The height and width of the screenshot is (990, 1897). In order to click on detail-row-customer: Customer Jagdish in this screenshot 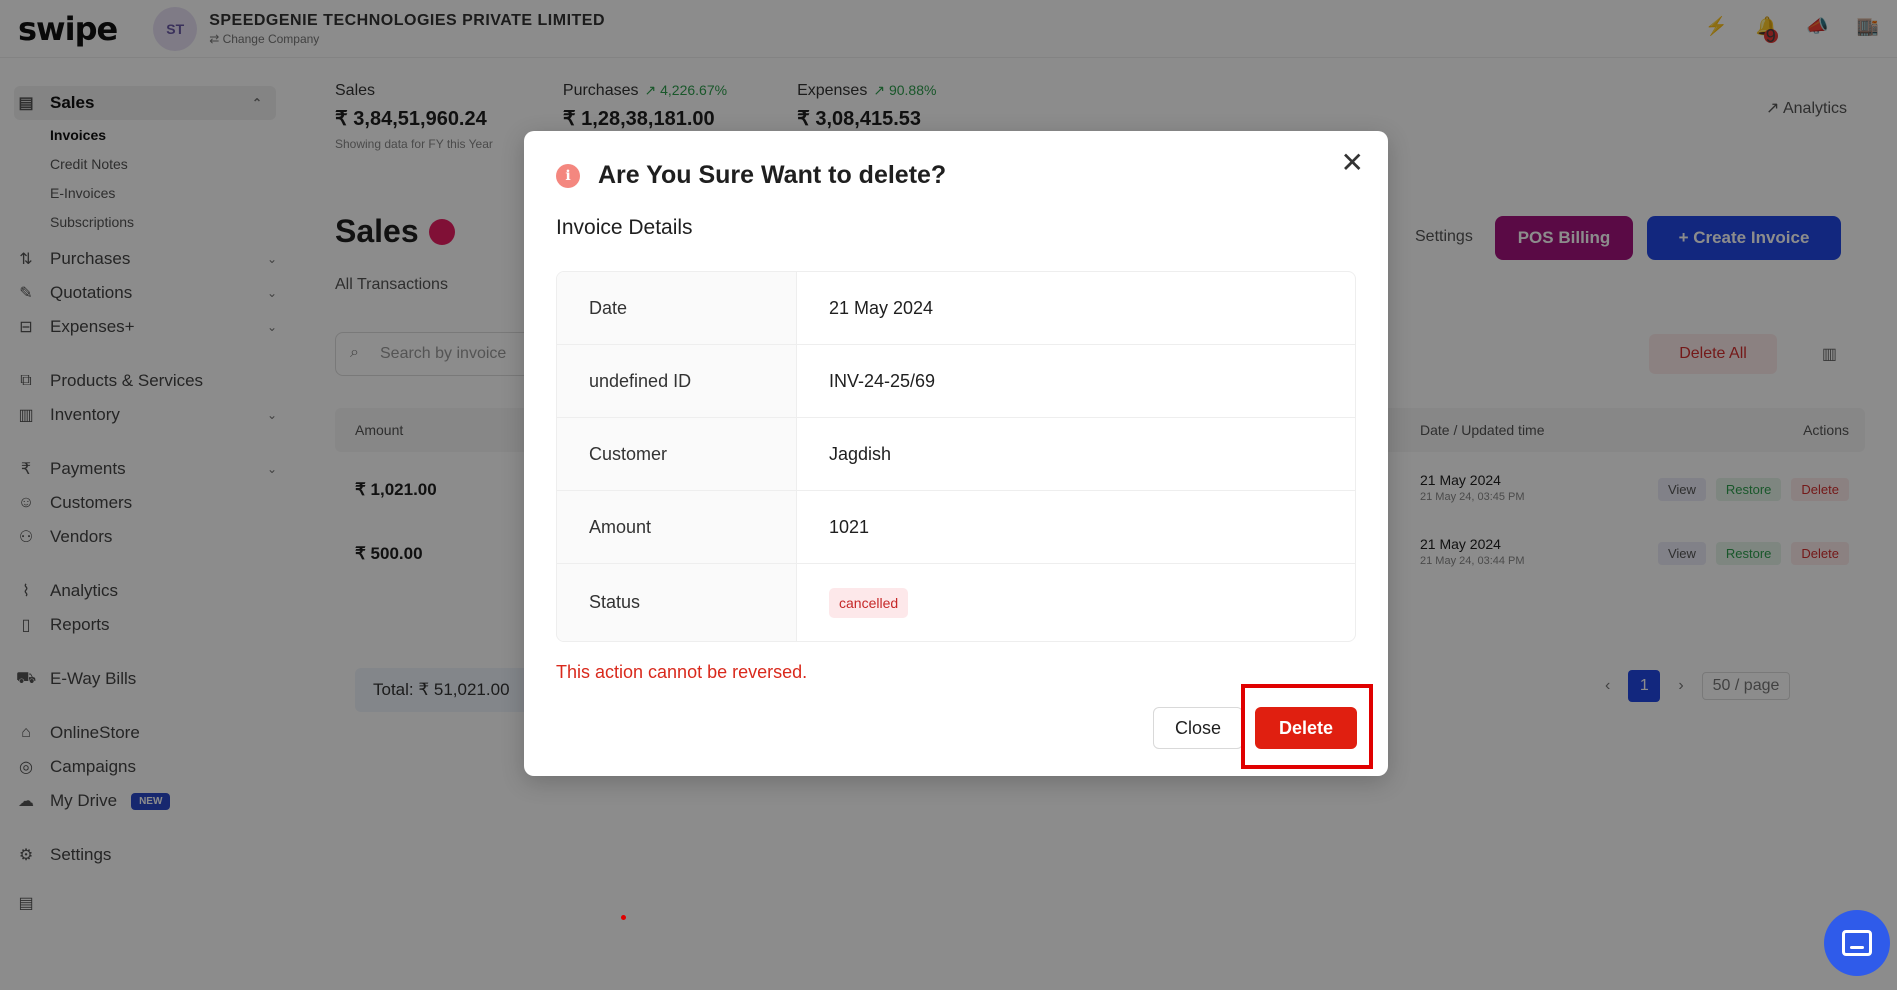, I will do `click(956, 454)`.